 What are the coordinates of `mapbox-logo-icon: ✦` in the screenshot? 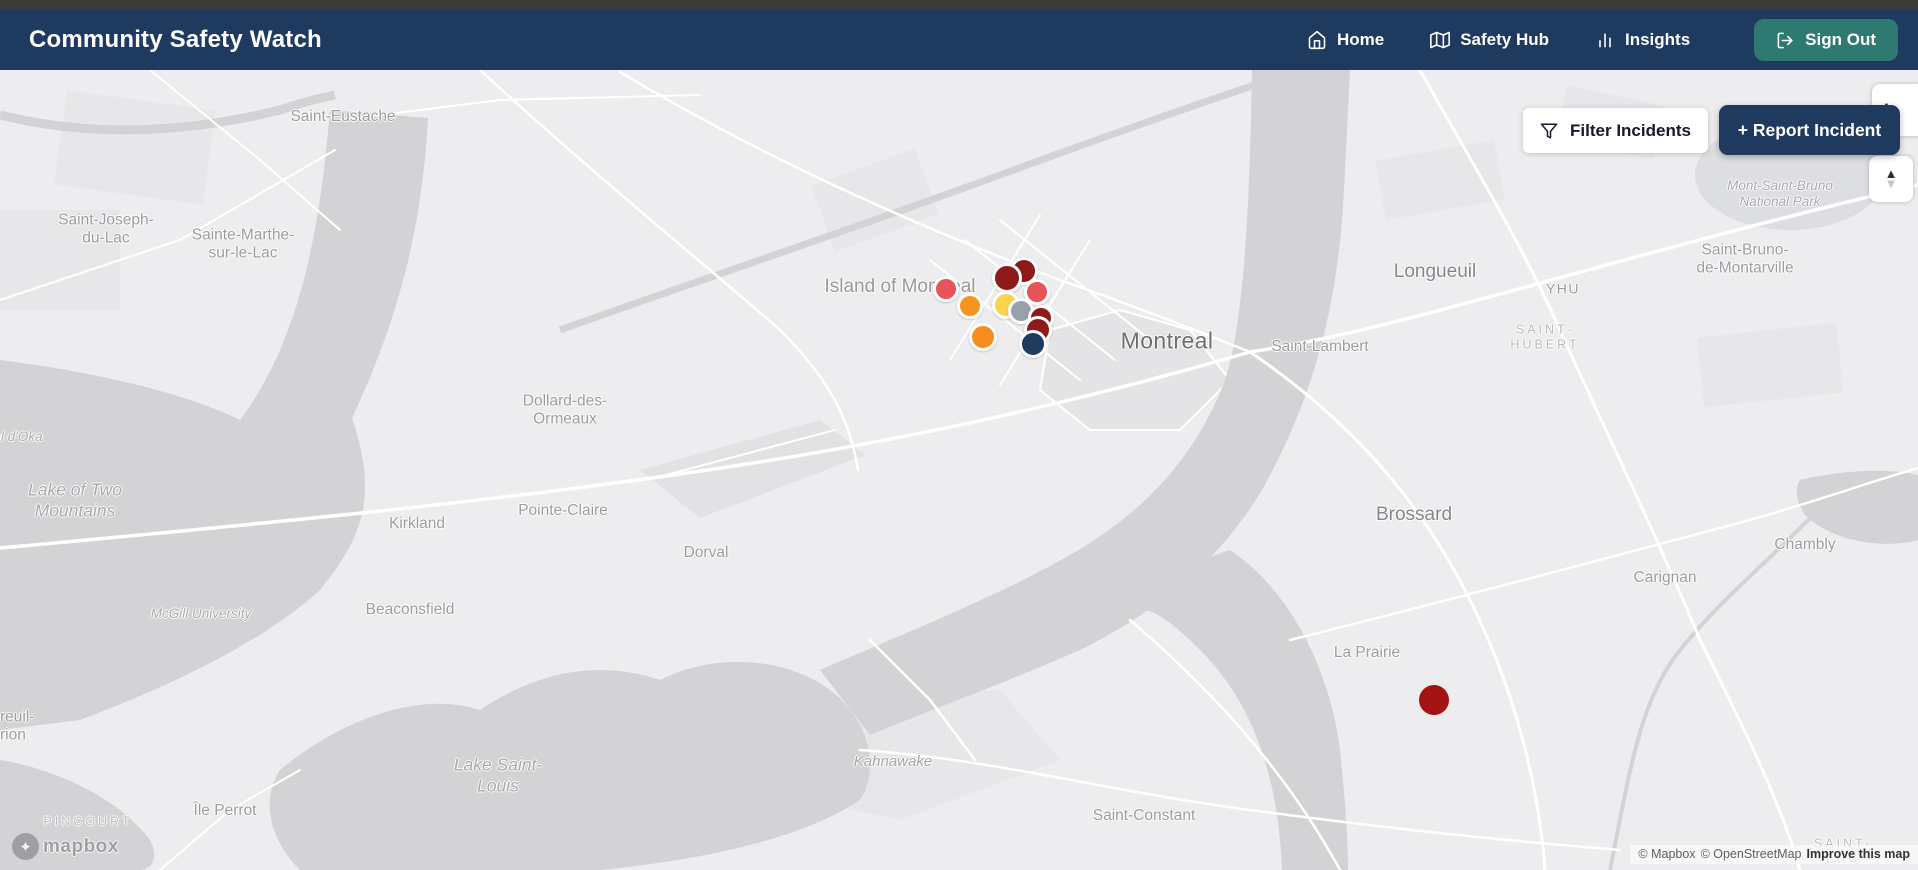 It's located at (25, 846).